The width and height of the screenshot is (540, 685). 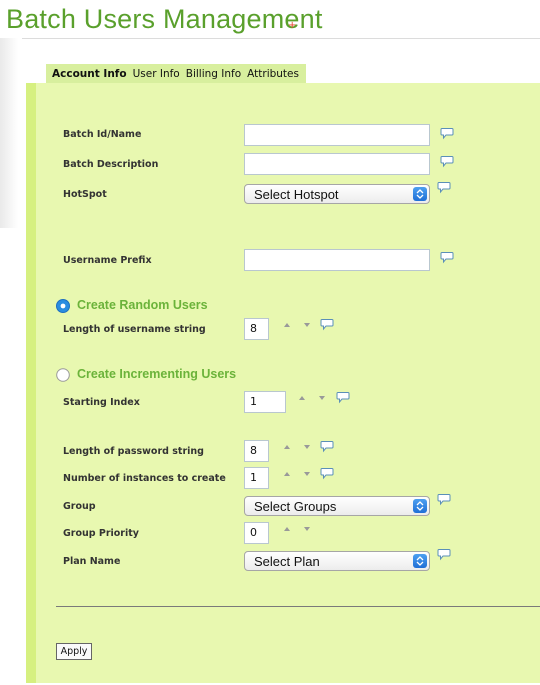 I want to click on form-divider, so click(x=298, y=606).